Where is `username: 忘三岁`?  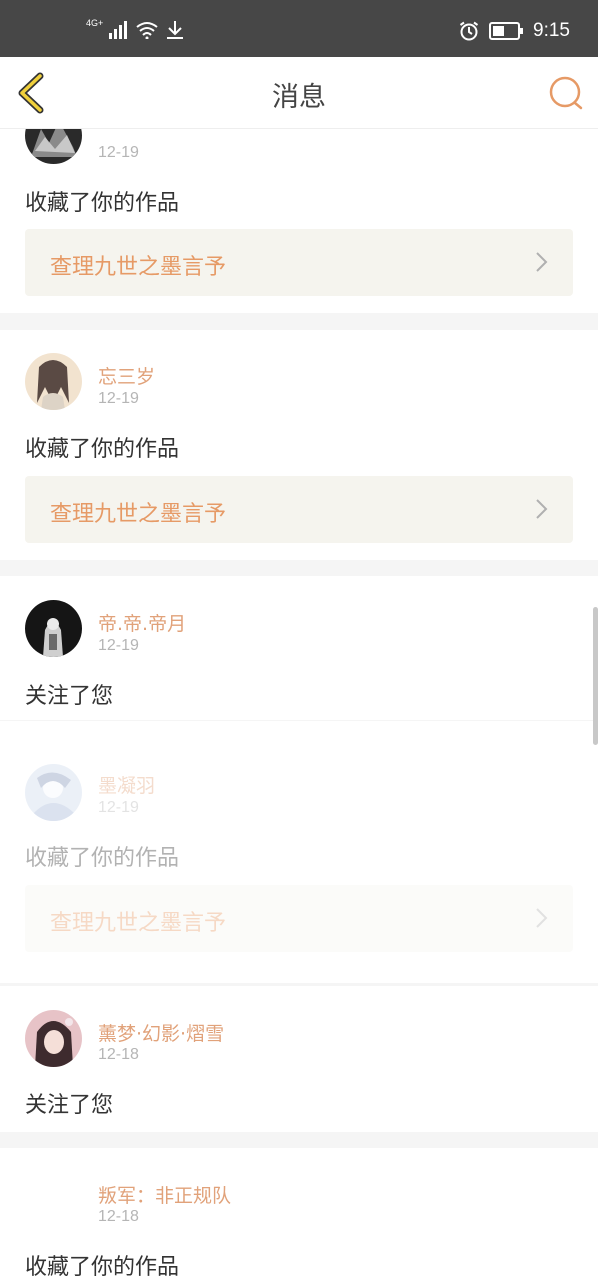
username: 忘三岁 is located at coordinates (126, 375).